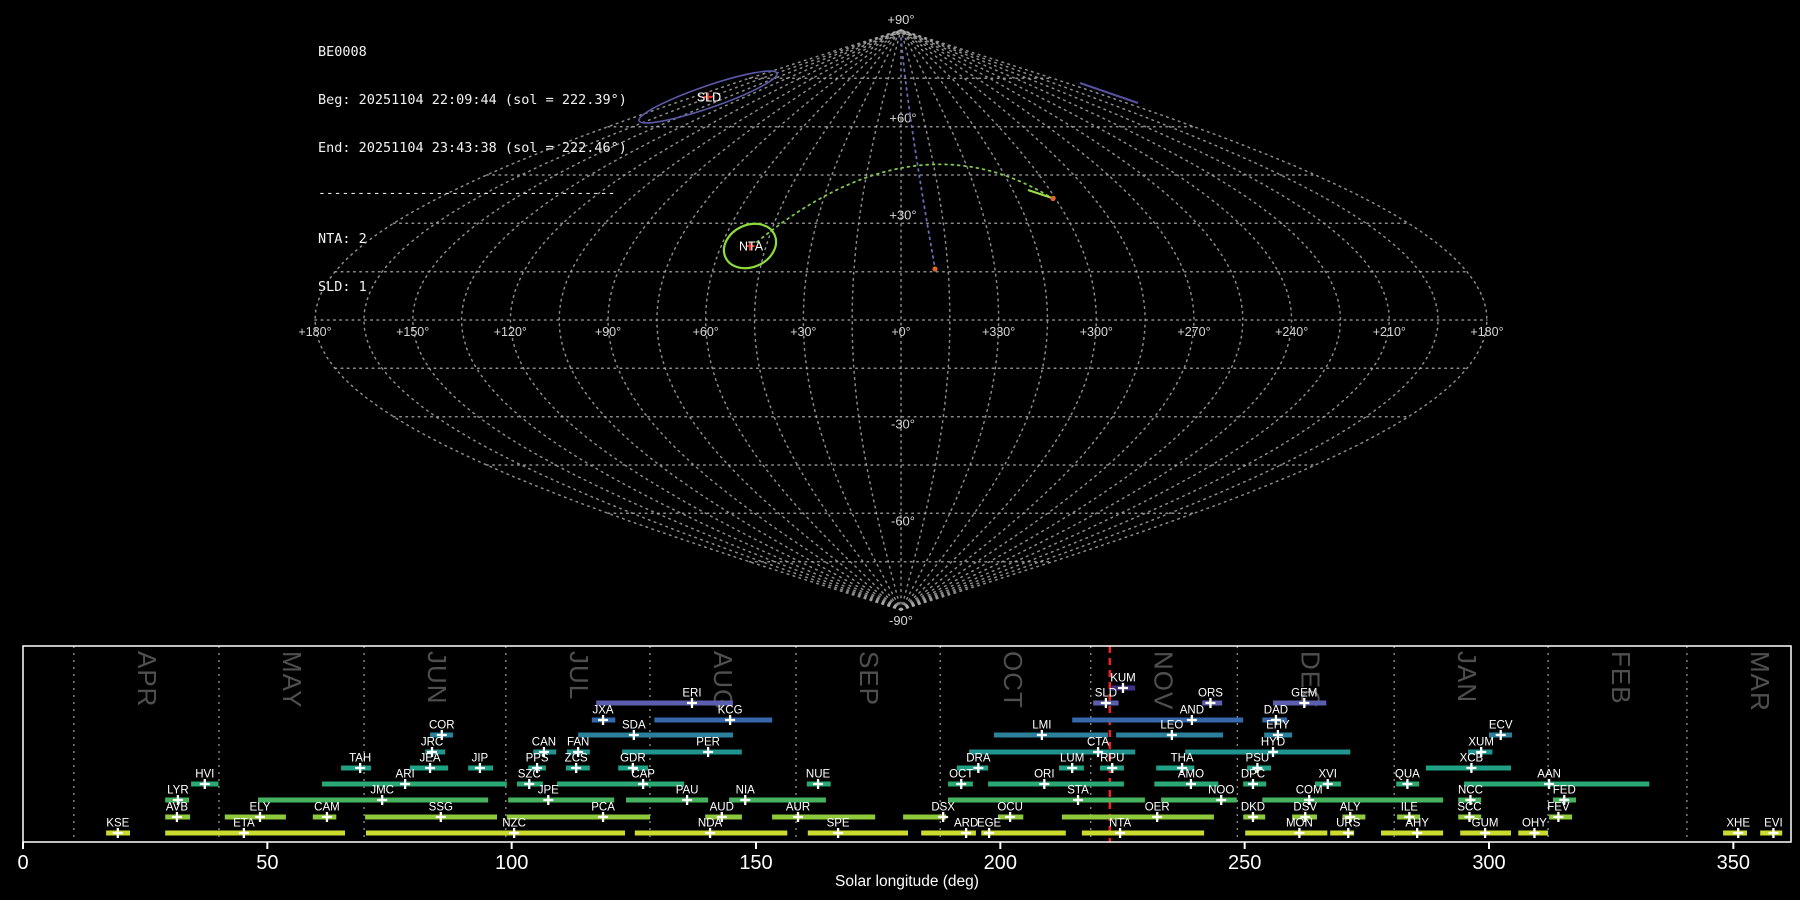 The width and height of the screenshot is (1800, 900). What do you see at coordinates (1299, 824) in the screenshot?
I see `shower-label-mon: MON` at bounding box center [1299, 824].